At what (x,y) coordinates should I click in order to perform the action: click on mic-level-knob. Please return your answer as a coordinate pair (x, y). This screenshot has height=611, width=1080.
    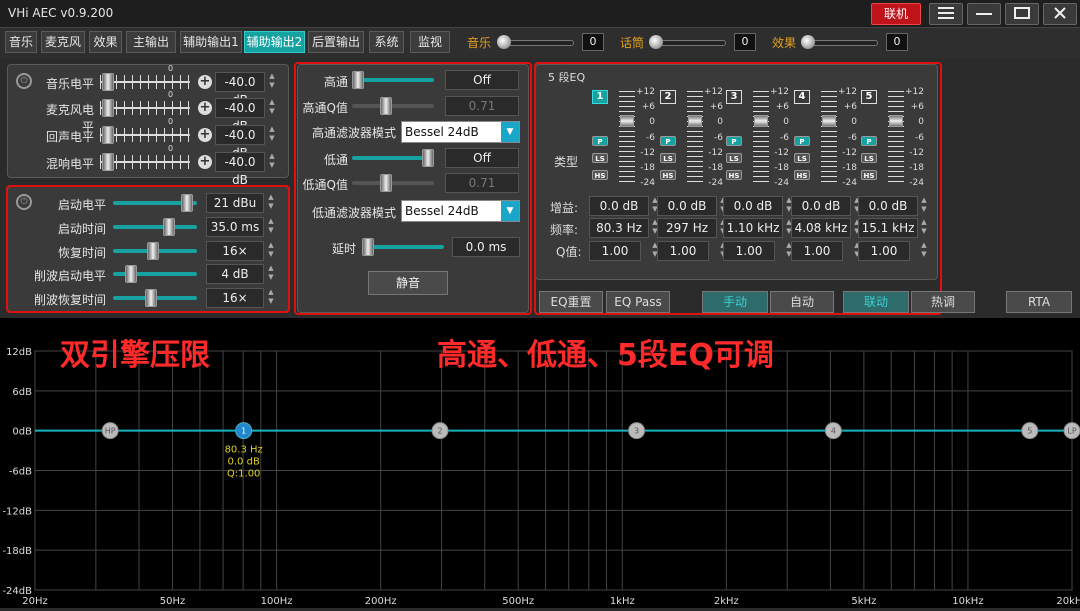
    Looking at the image, I should click on (656, 42).